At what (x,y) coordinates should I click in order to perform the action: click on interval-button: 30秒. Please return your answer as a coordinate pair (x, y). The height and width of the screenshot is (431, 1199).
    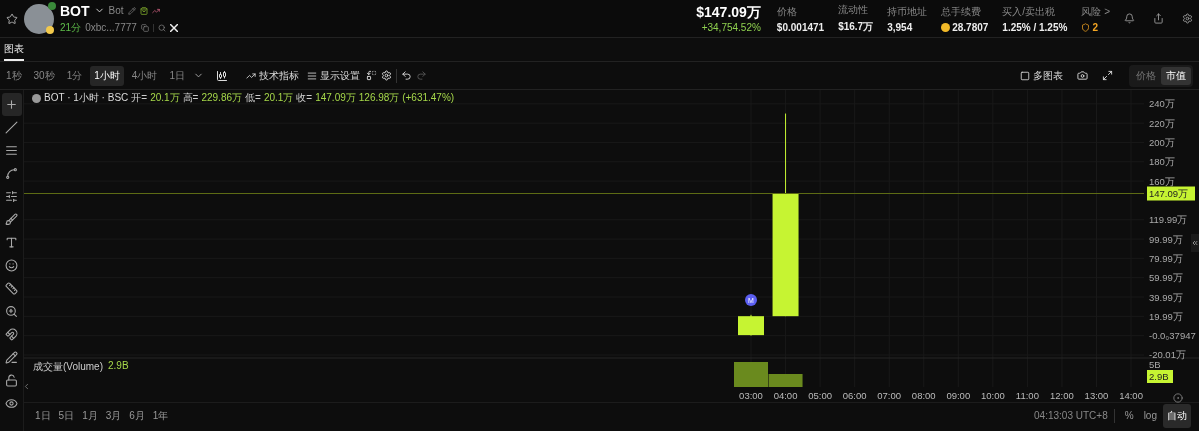
    Looking at the image, I should click on (44, 75).